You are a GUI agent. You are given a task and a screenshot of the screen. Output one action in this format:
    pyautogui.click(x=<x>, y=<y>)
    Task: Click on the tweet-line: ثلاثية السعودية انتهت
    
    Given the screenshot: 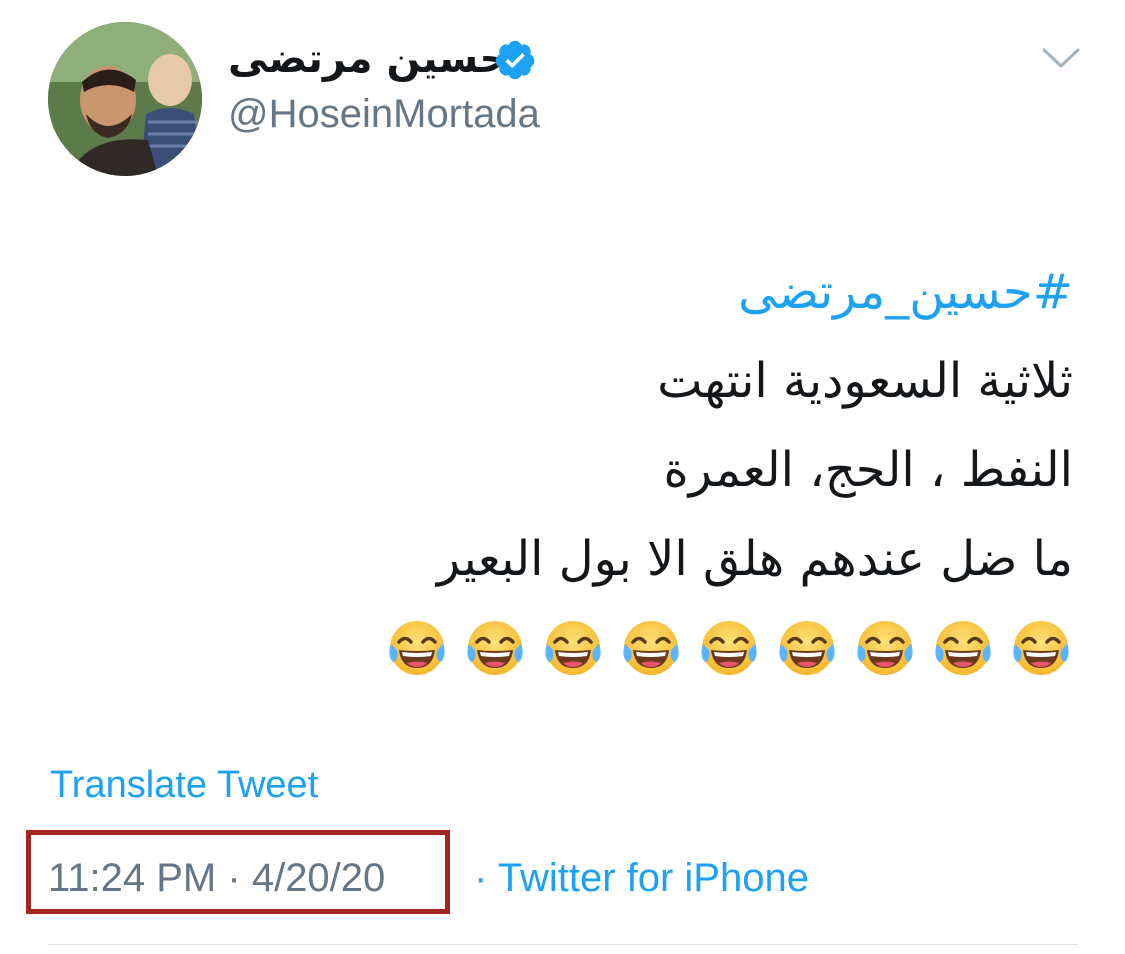 What is the action you would take?
    pyautogui.click(x=865, y=381)
    